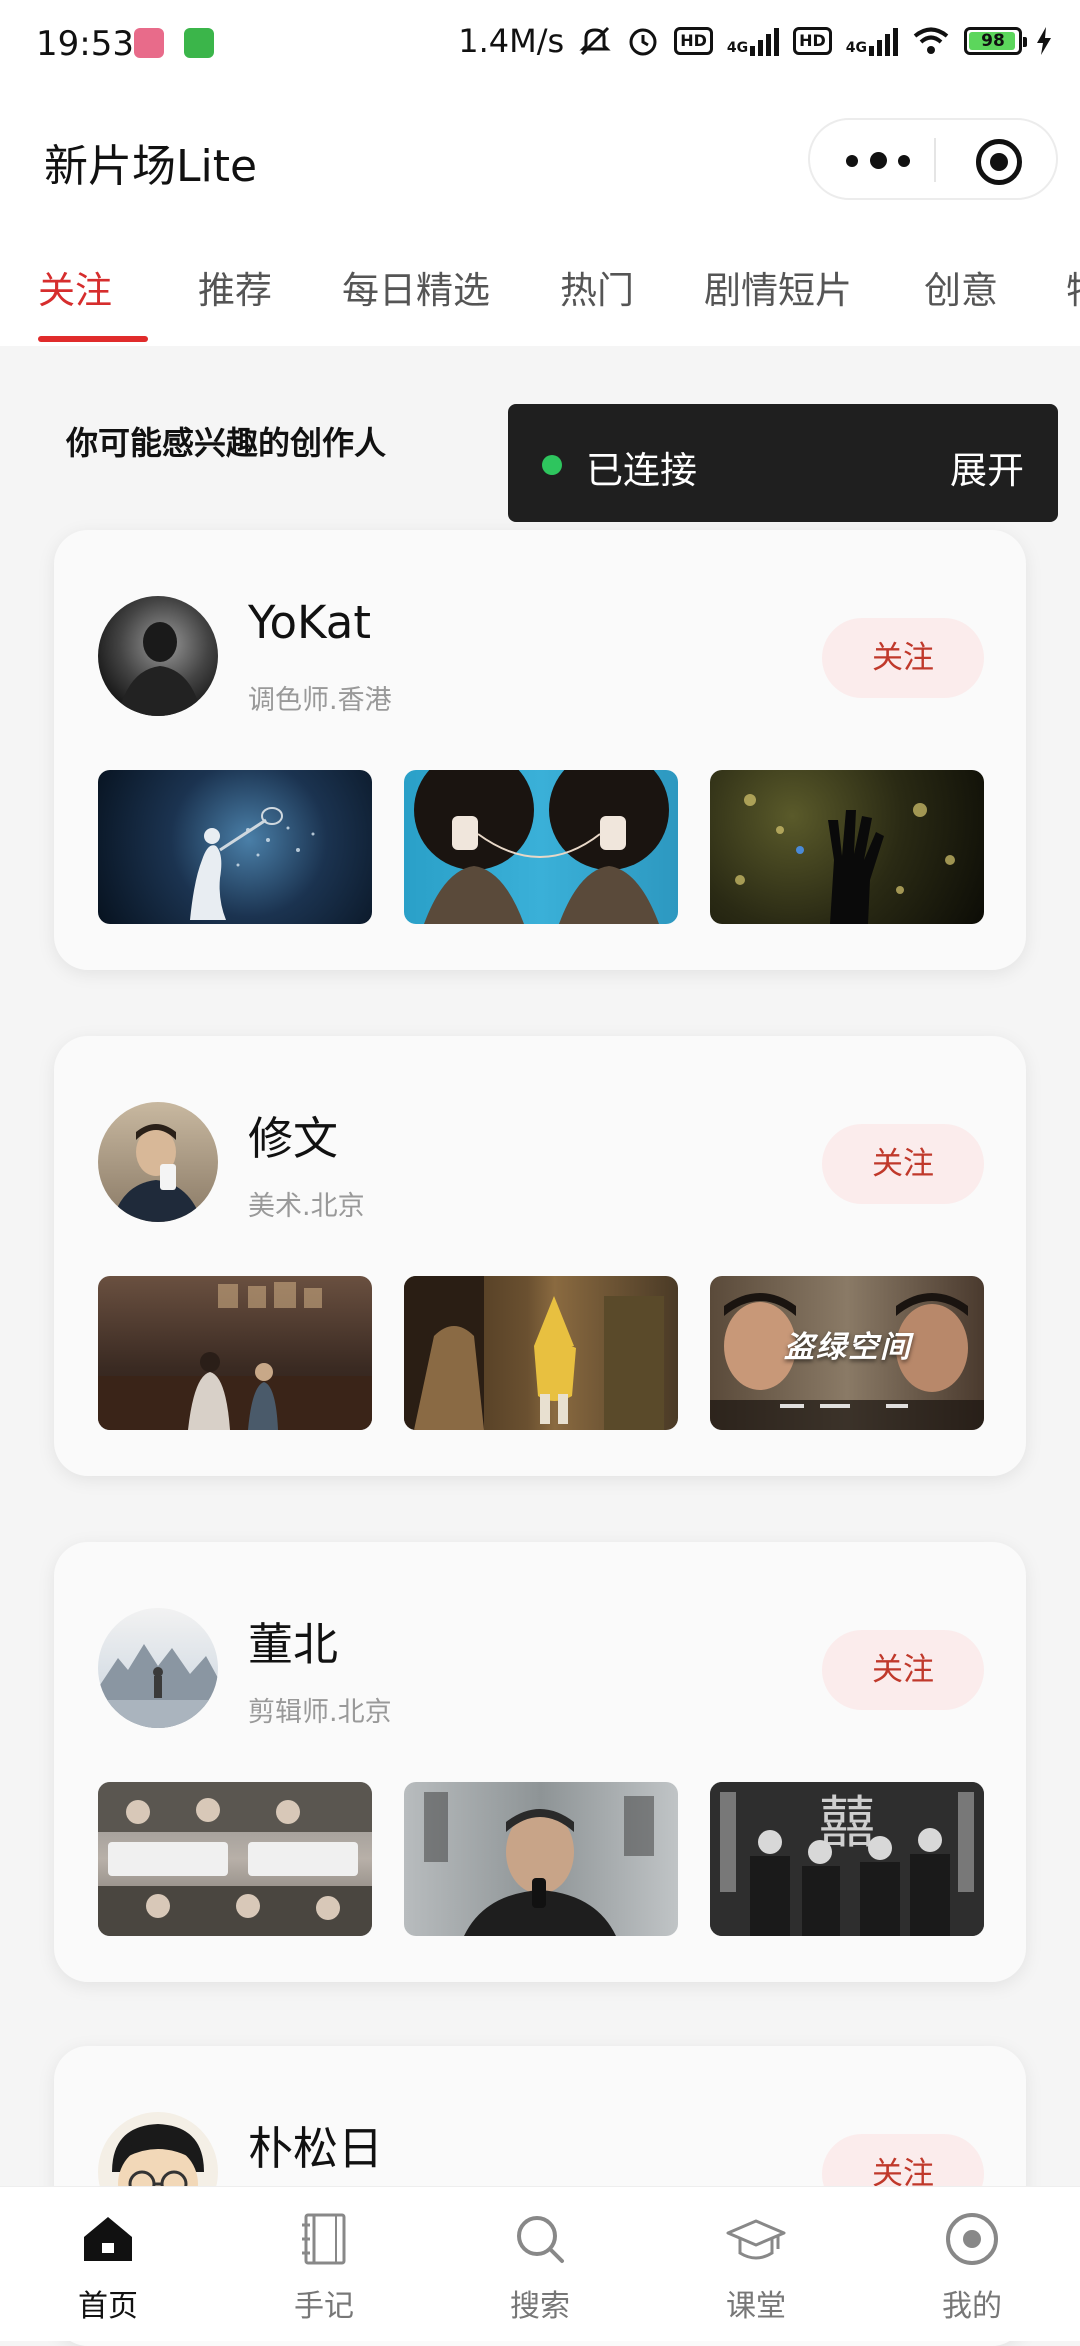 This screenshot has width=1080, height=2346. Describe the element at coordinates (643, 42) in the screenshot. I see `alarm-icon` at that location.